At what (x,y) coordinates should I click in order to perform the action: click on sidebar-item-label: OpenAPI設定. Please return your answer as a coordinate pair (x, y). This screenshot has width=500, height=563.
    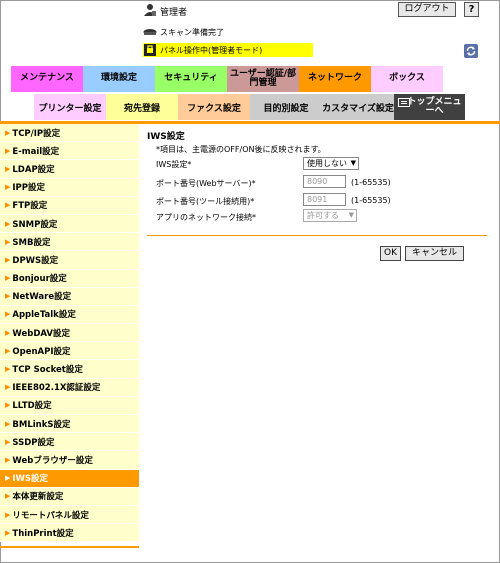
    Looking at the image, I should click on (41, 351).